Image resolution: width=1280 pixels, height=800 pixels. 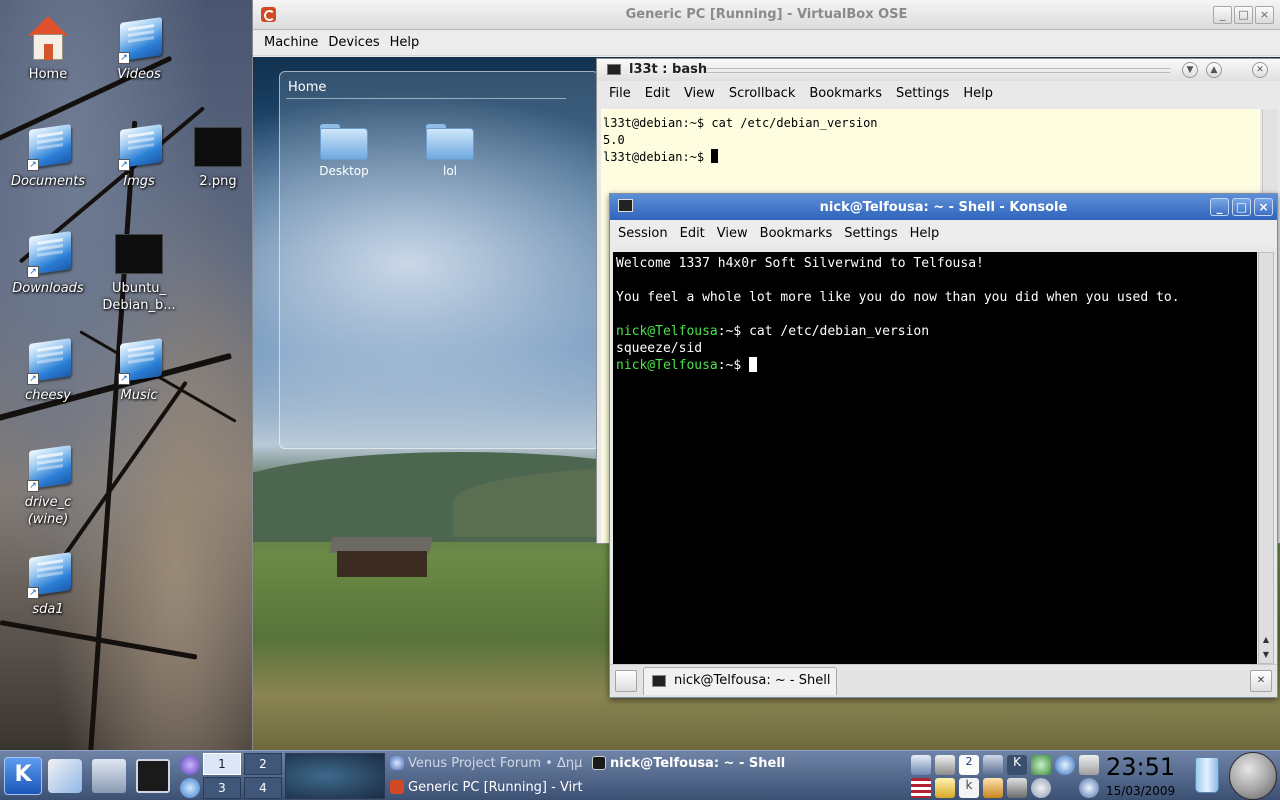 What do you see at coordinates (335, 776) in the screenshot?
I see `world-map-preview` at bounding box center [335, 776].